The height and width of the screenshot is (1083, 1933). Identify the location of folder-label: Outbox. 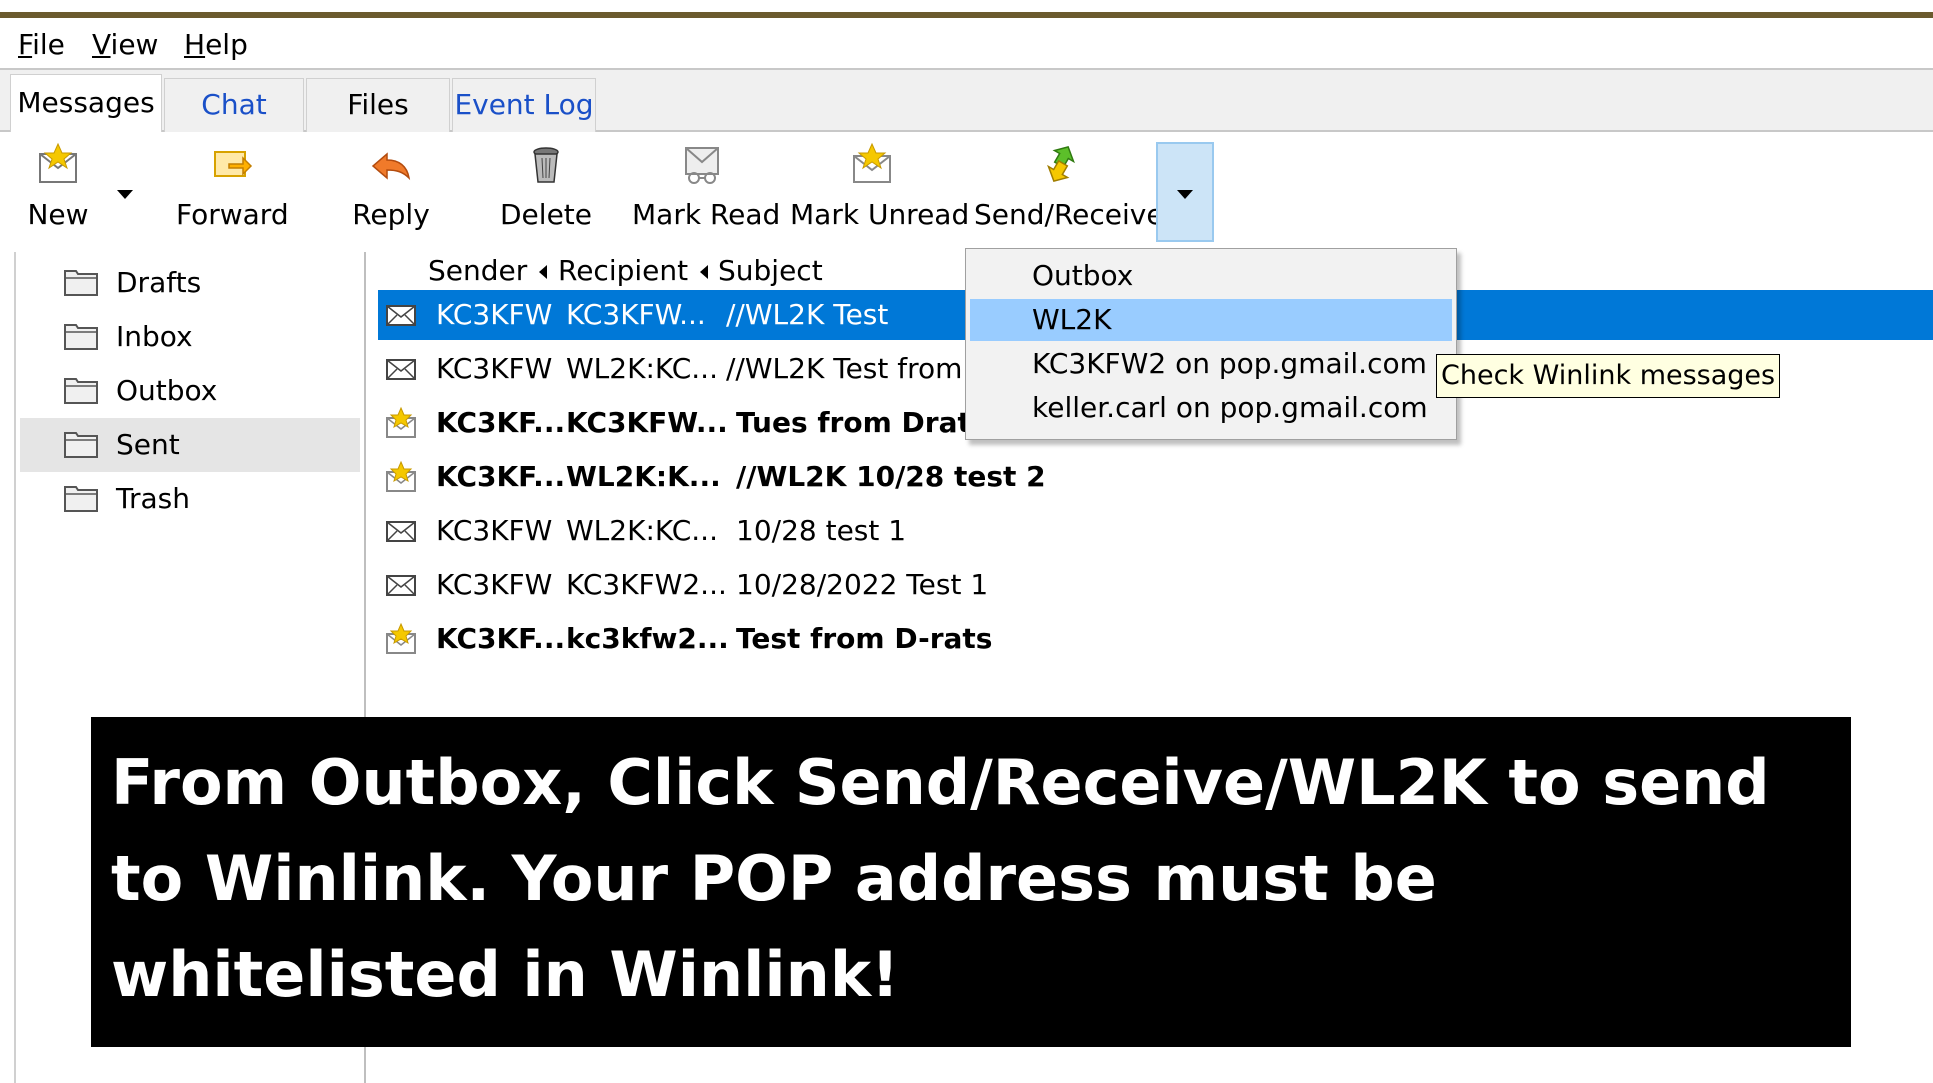
(167, 390).